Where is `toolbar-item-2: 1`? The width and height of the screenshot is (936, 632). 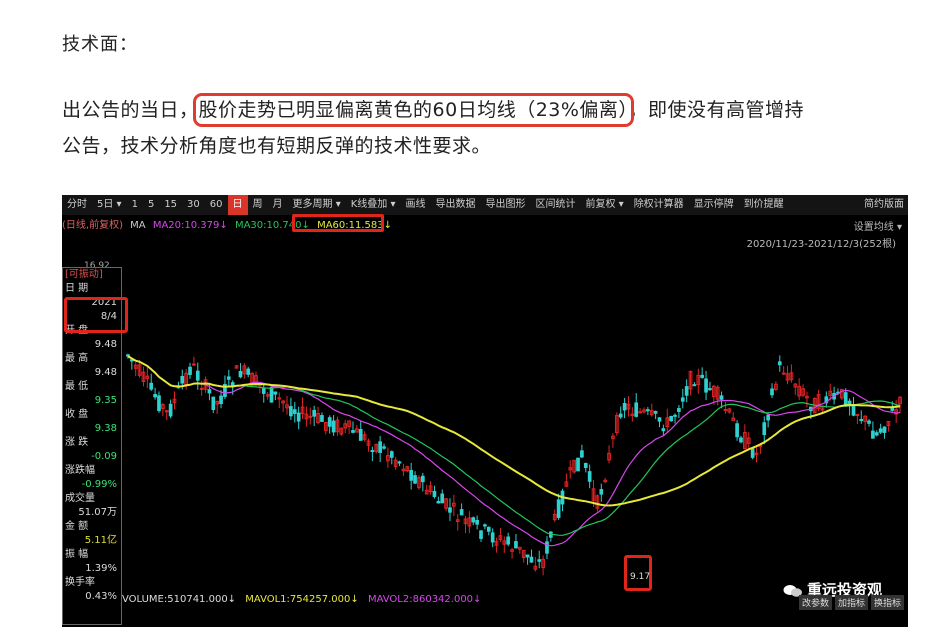 toolbar-item-2: 1 is located at coordinates (135, 205).